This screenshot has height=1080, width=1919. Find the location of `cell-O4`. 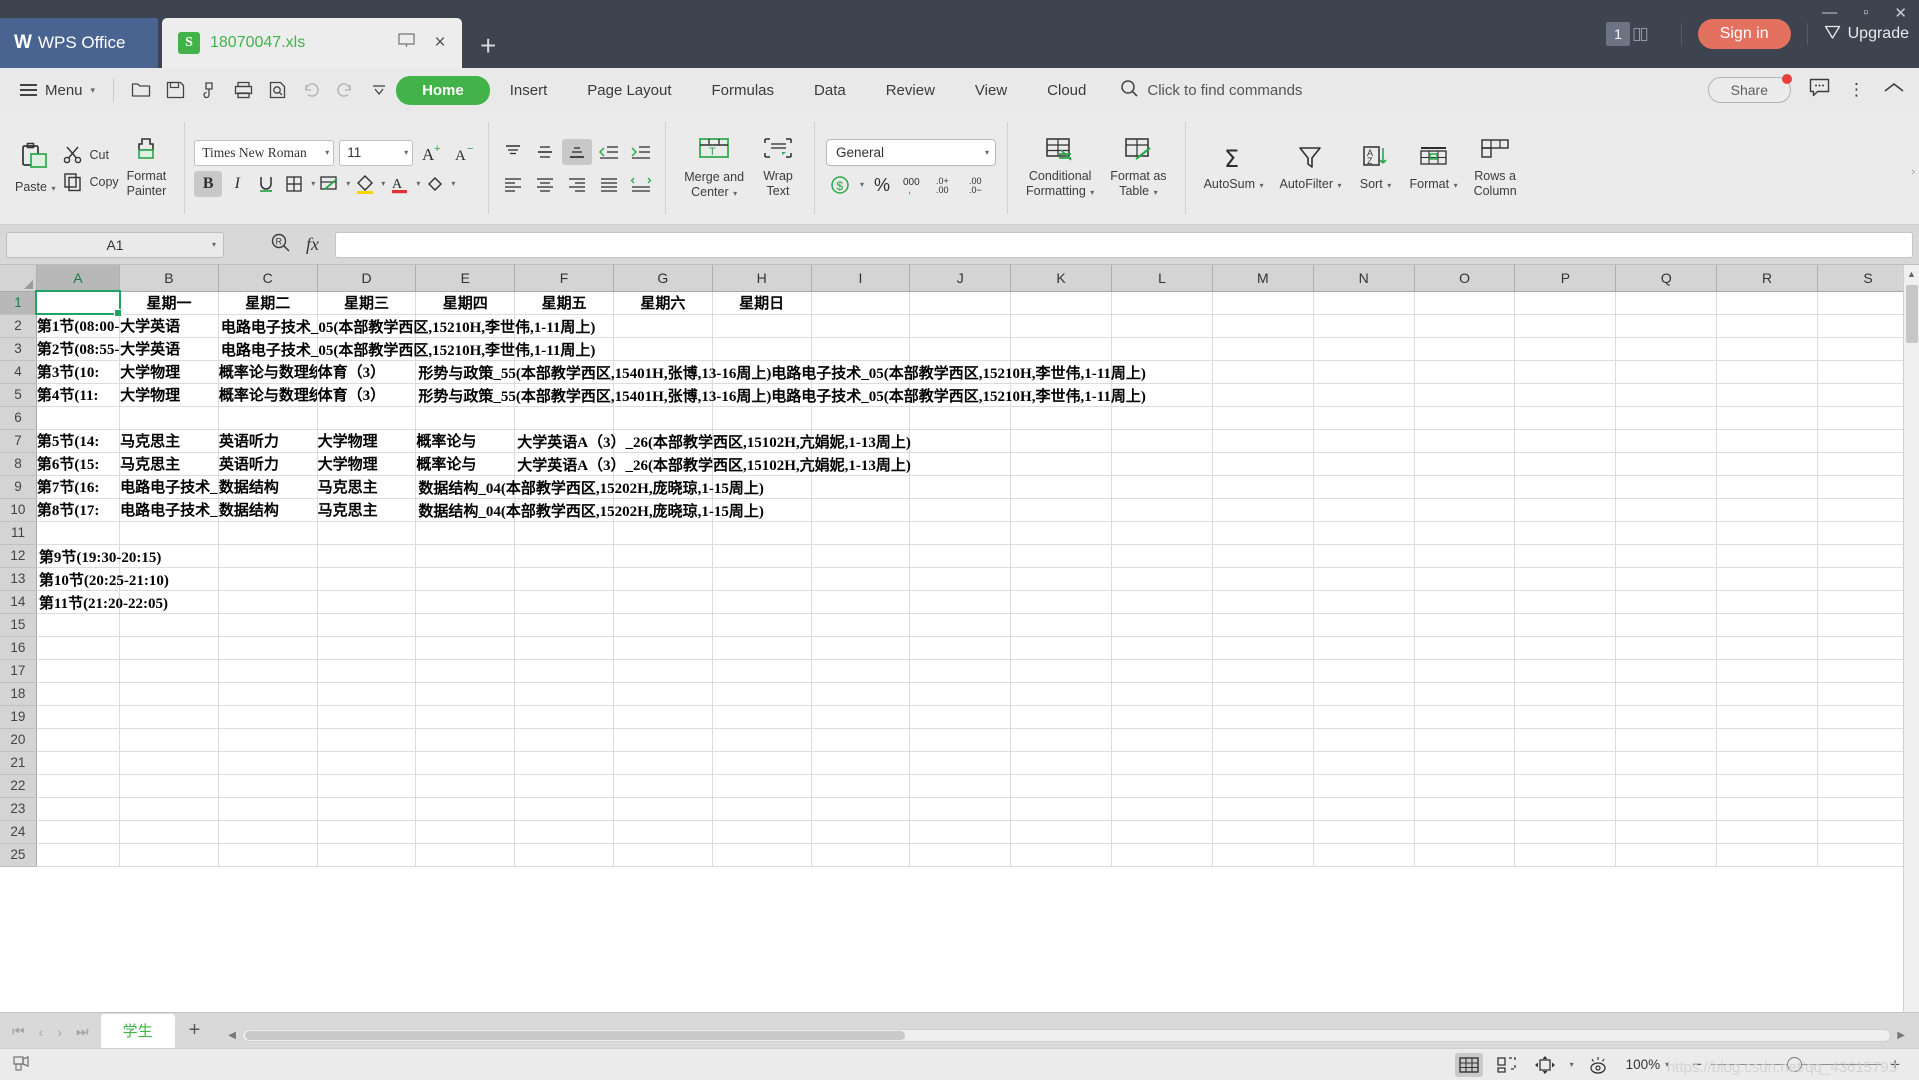

cell-O4 is located at coordinates (1465, 372).